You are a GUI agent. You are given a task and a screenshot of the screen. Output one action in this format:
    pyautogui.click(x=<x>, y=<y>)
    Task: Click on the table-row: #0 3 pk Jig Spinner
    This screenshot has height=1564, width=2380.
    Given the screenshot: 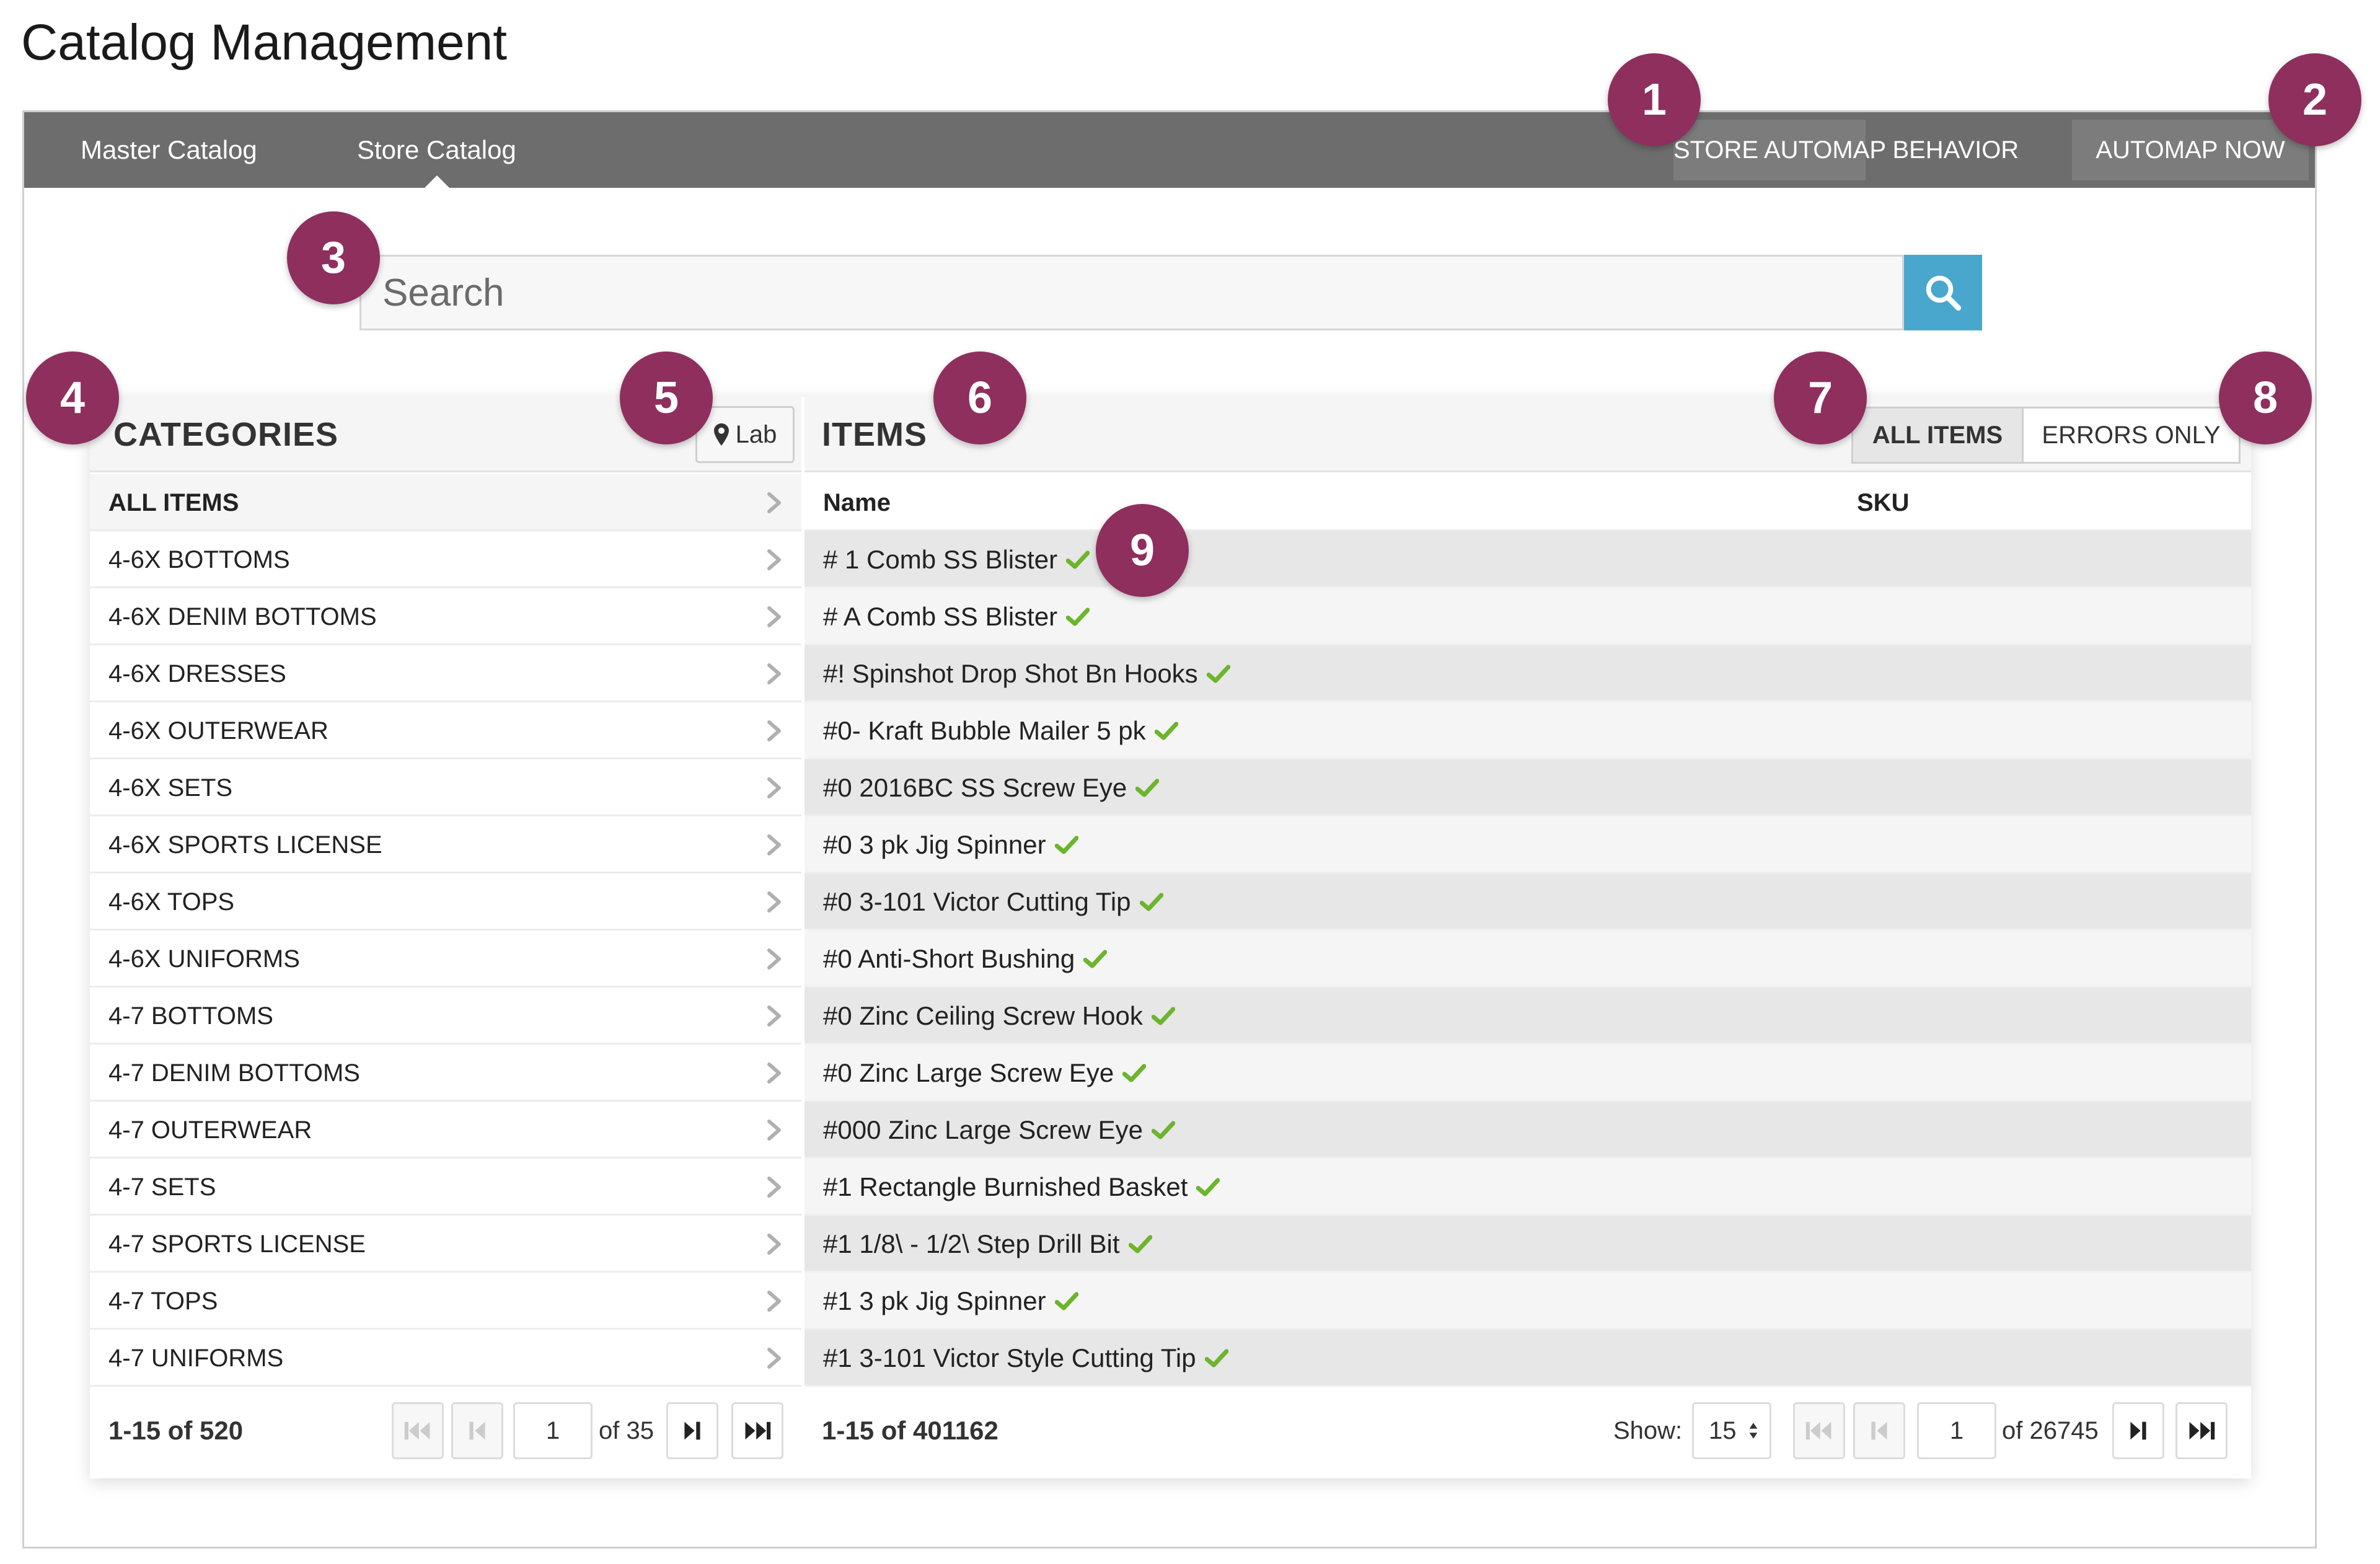 What is the action you would take?
    pyautogui.click(x=1527, y=844)
    